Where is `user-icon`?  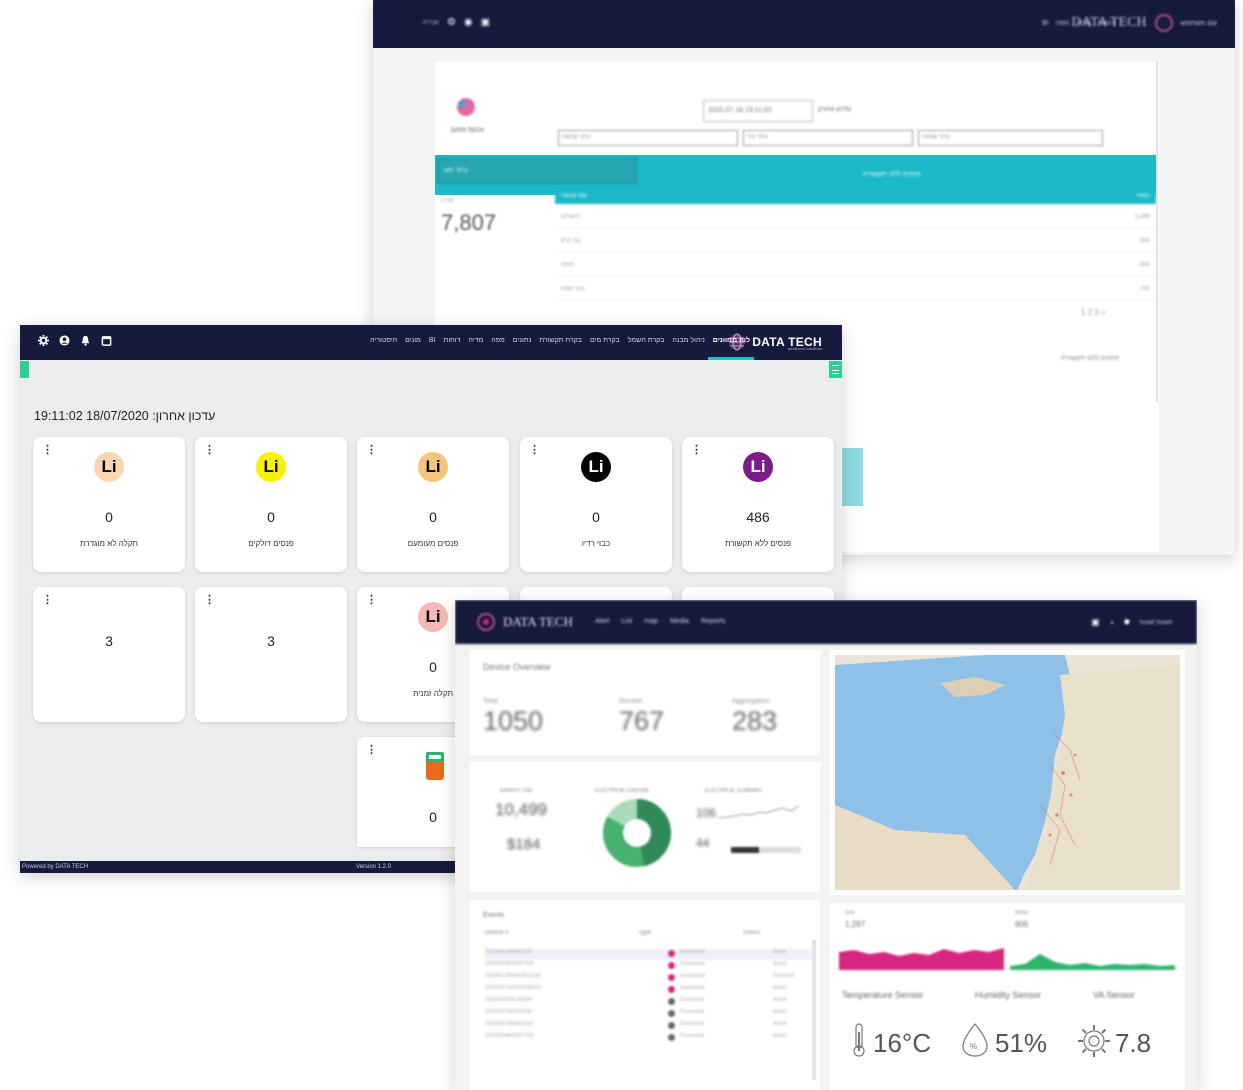 user-icon is located at coordinates (64, 340).